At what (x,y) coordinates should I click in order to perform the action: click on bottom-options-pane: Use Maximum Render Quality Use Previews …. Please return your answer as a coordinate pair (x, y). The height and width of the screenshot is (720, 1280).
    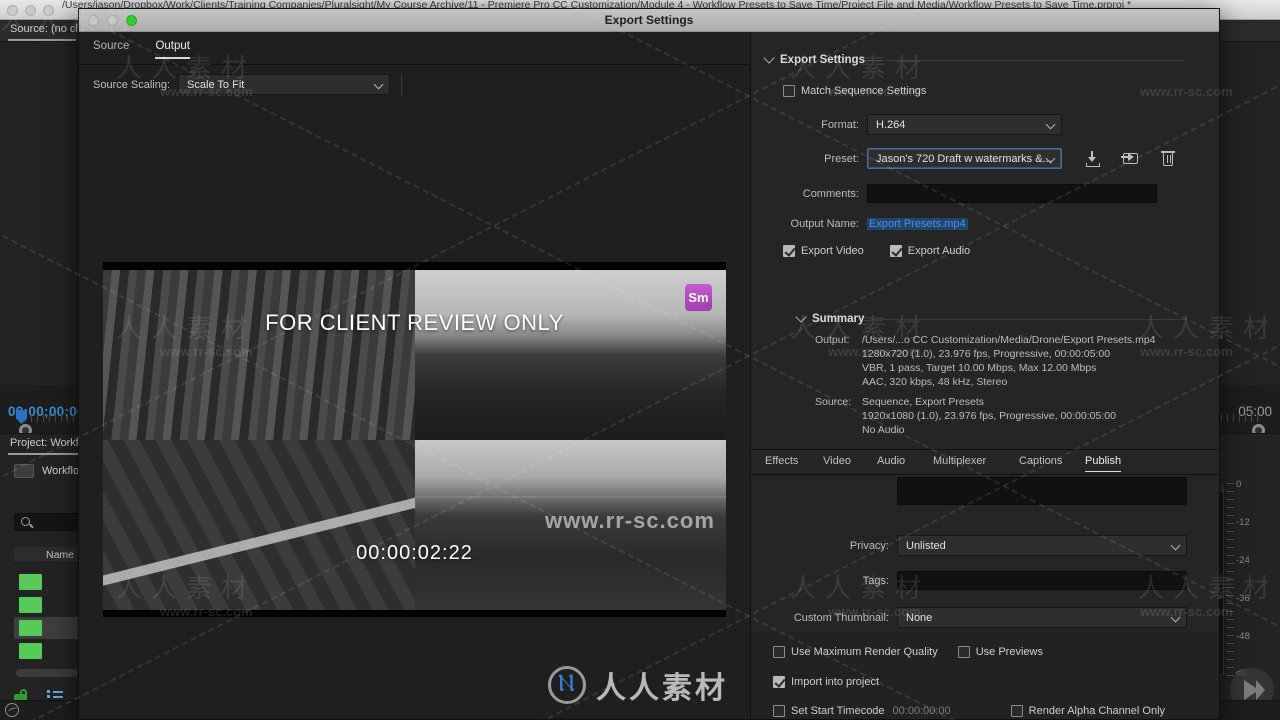
    Looking at the image, I should click on (985, 675).